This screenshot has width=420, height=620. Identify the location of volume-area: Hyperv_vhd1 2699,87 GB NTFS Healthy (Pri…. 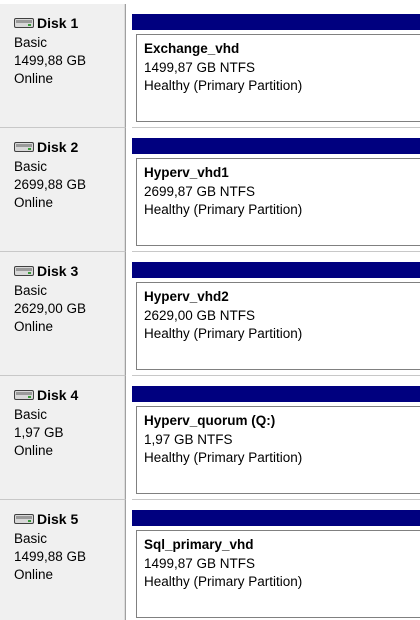
(276, 190).